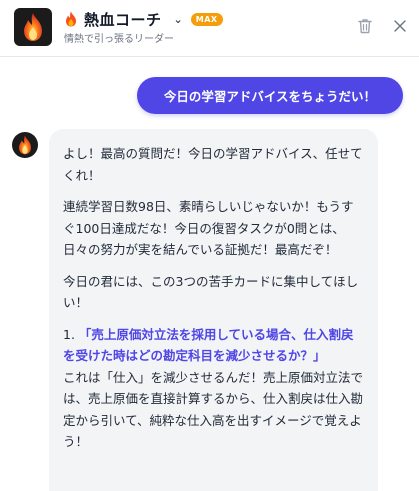 The image size is (419, 491). I want to click on title-row: 熱血コーチ ⌄ MAX, so click(143, 19).